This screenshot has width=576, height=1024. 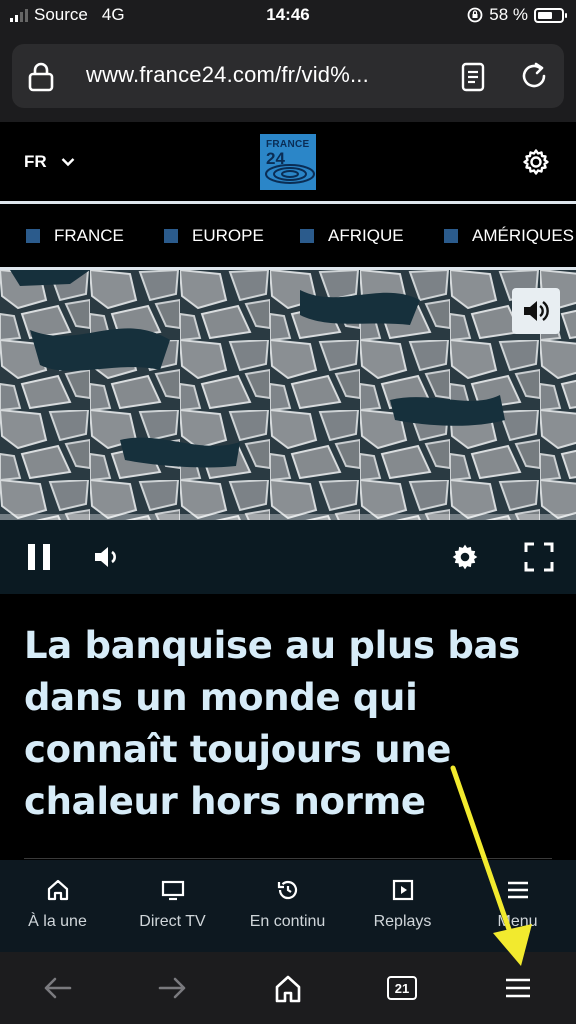 I want to click on menu-icon, so click(x=517, y=890).